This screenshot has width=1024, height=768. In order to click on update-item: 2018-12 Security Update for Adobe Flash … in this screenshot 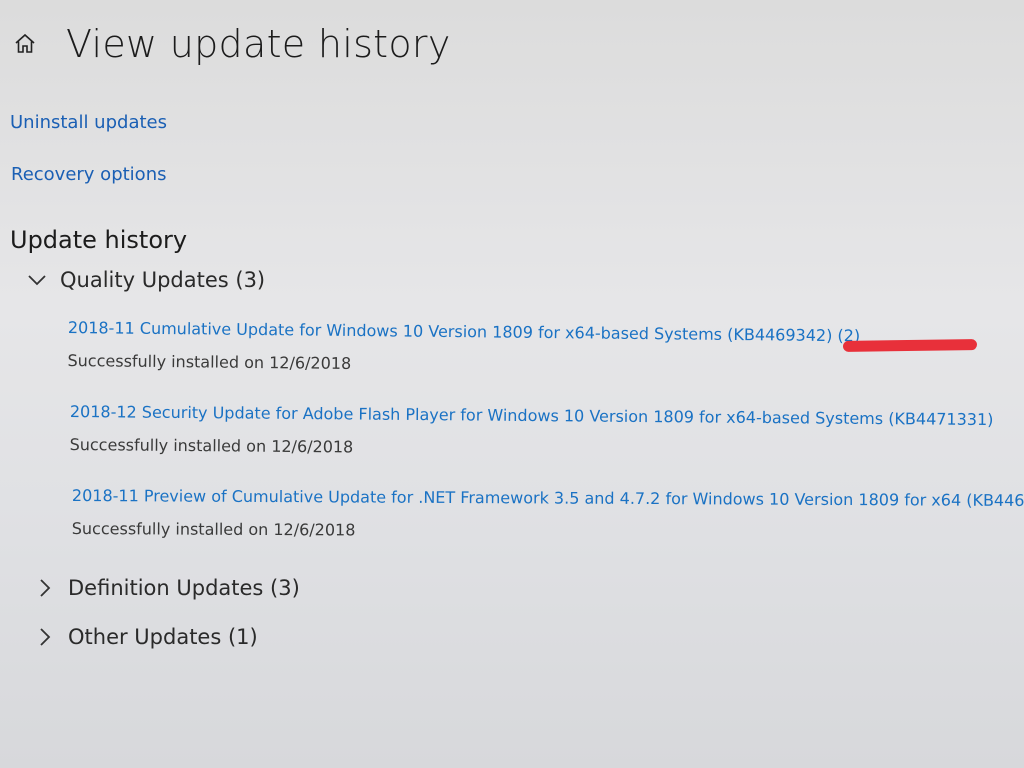, I will do `click(532, 432)`.